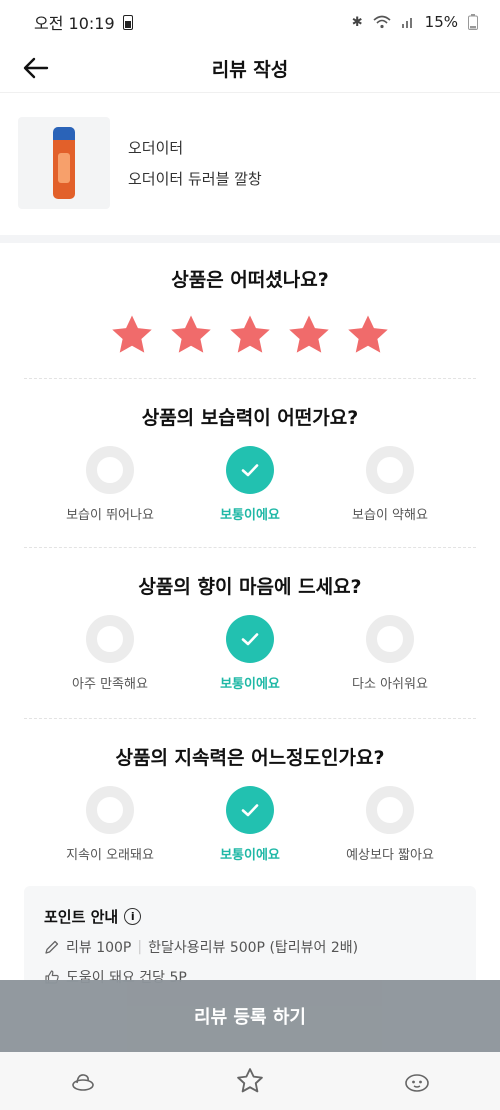 Image resolution: width=500 pixels, height=1110 pixels. I want to click on option-unselected: 다소 아쉬워요, so click(390, 653).